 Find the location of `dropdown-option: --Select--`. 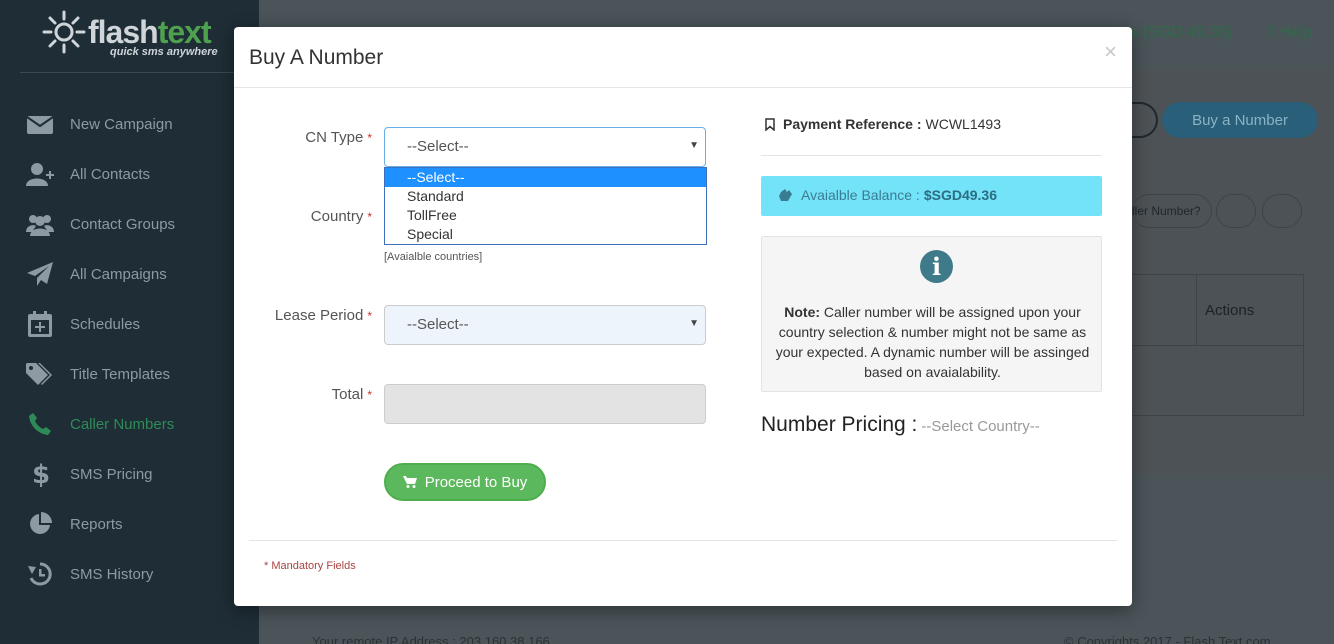

dropdown-option: --Select-- is located at coordinates (545, 177).